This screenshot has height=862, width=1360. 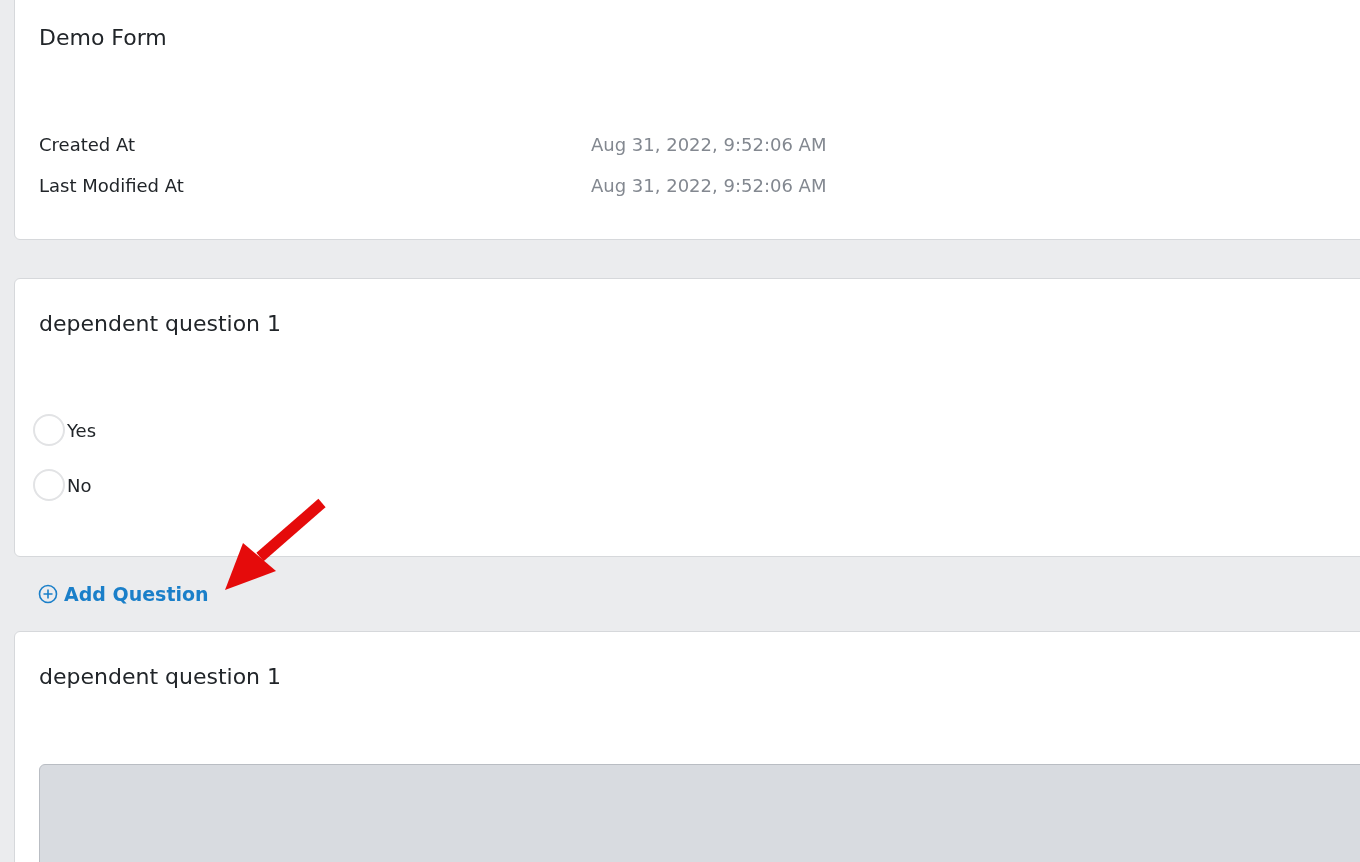 What do you see at coordinates (112, 185) in the screenshot?
I see `meta-label: Last Modified At` at bounding box center [112, 185].